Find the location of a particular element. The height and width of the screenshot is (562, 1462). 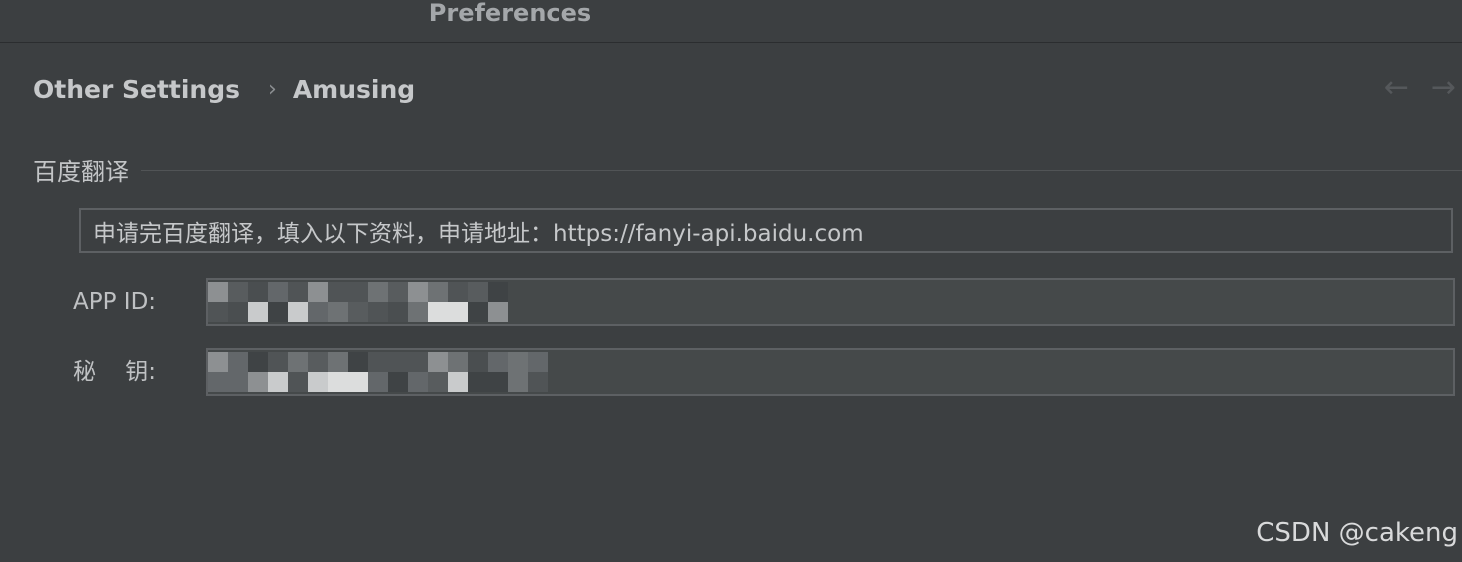

arrow-right-icon: → is located at coordinates (1443, 88).